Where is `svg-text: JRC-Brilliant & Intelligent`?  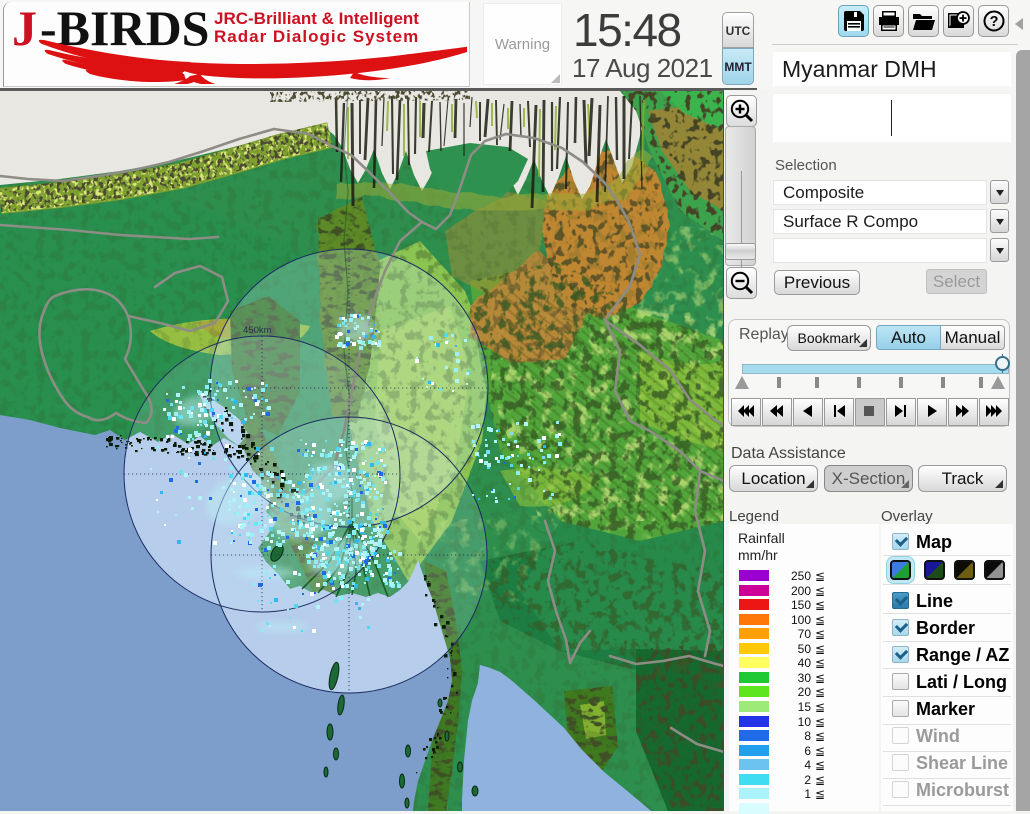
svg-text: JRC-Brilliant & Intelligent is located at coordinates (316, 18).